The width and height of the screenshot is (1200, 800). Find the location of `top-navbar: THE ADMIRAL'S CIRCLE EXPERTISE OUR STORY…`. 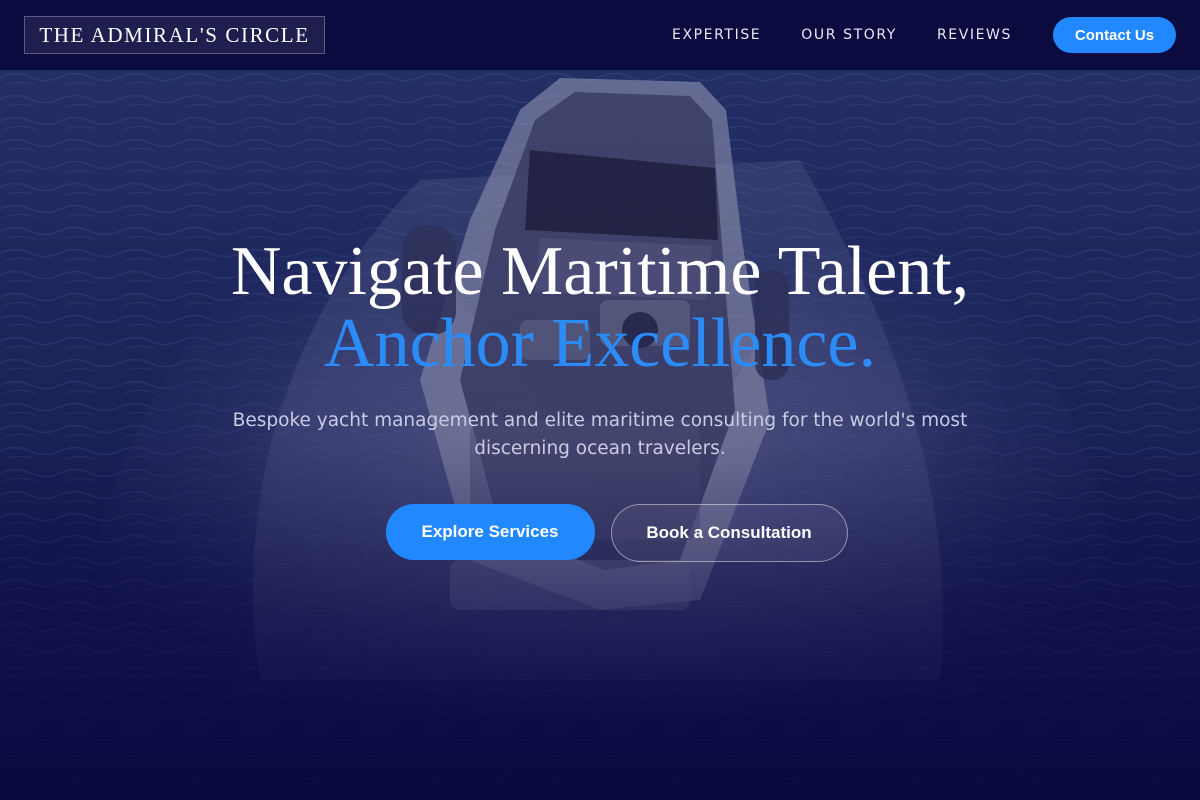

top-navbar: THE ADMIRAL'S CIRCLE EXPERTISE OUR STORY… is located at coordinates (600, 35).